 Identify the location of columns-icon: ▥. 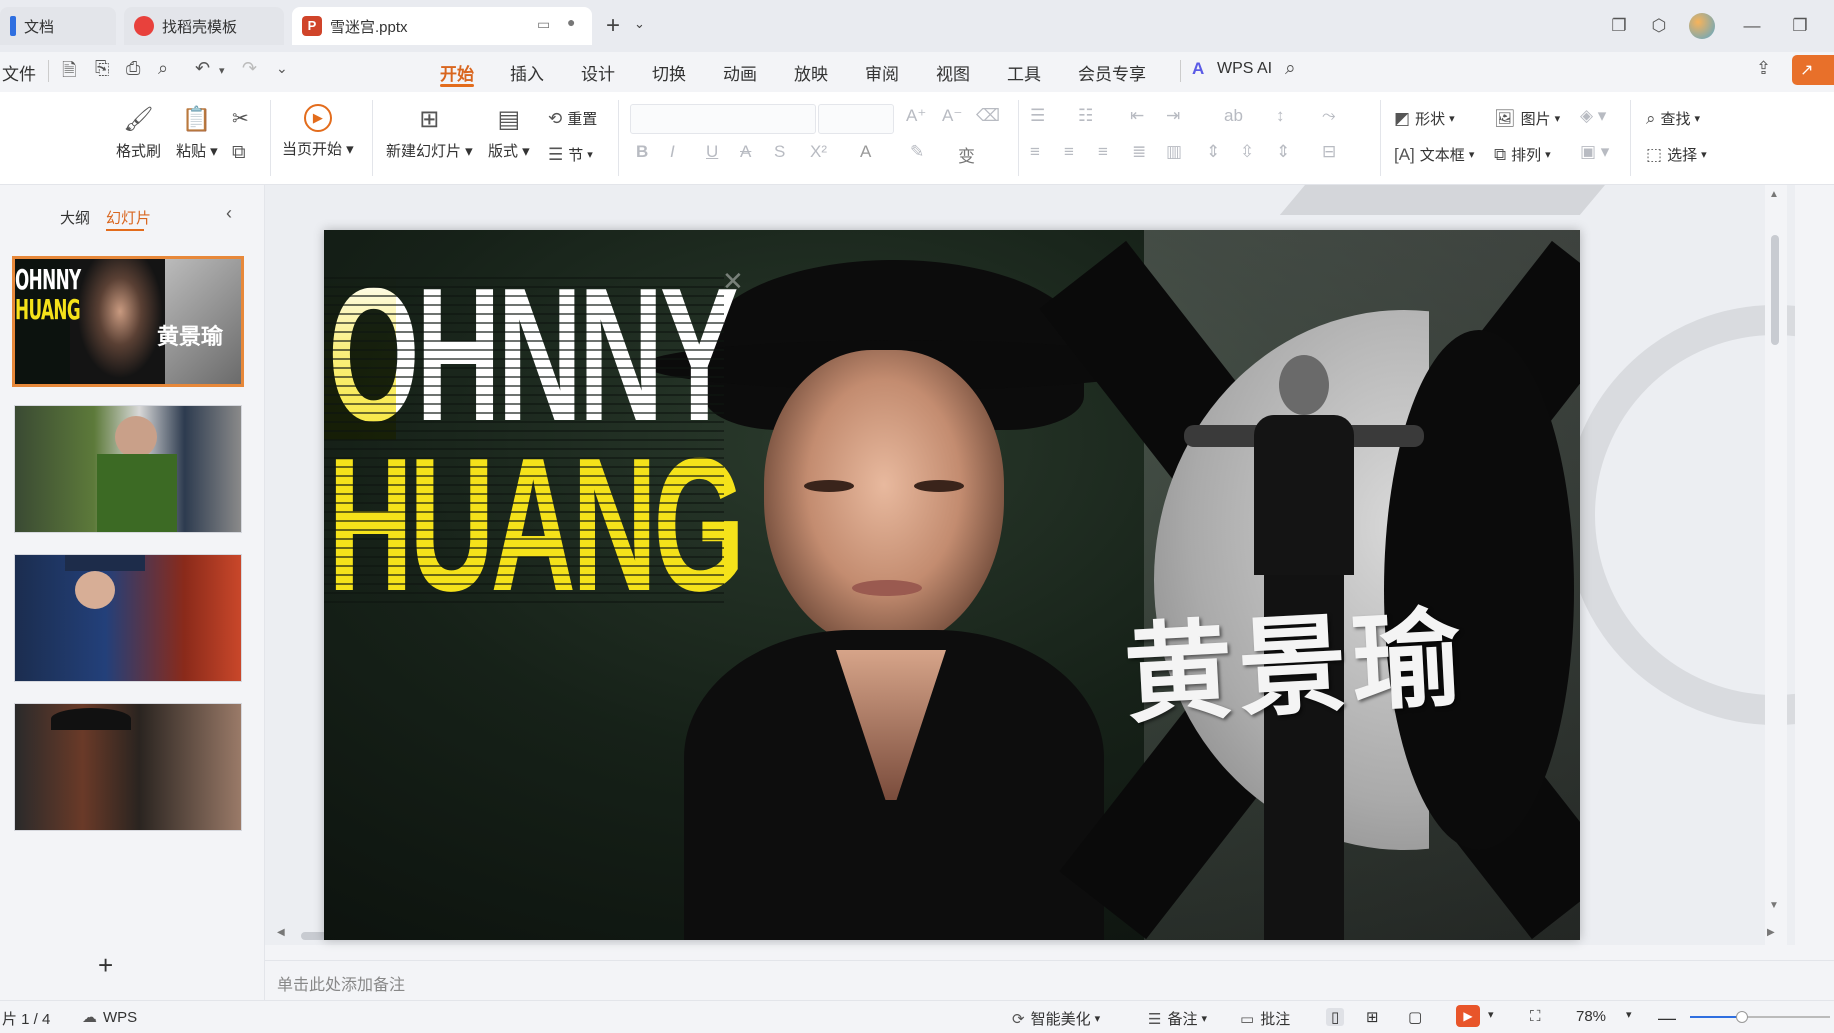
(1174, 152).